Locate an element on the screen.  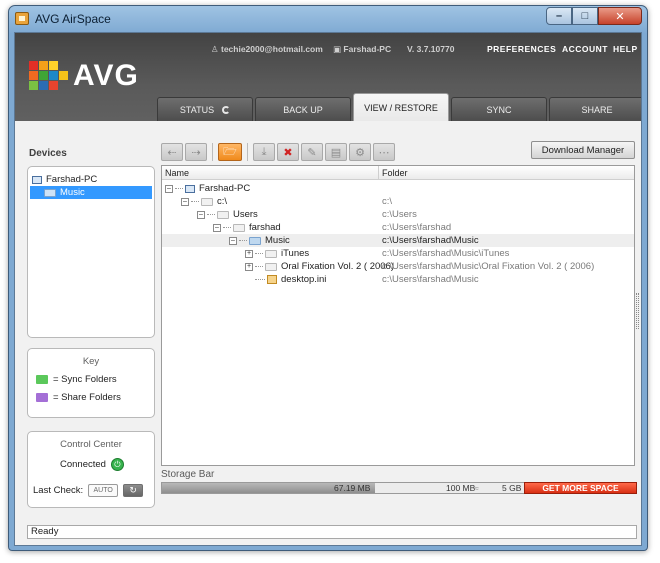
logo-text: AVG is located at coordinates (106, 75).